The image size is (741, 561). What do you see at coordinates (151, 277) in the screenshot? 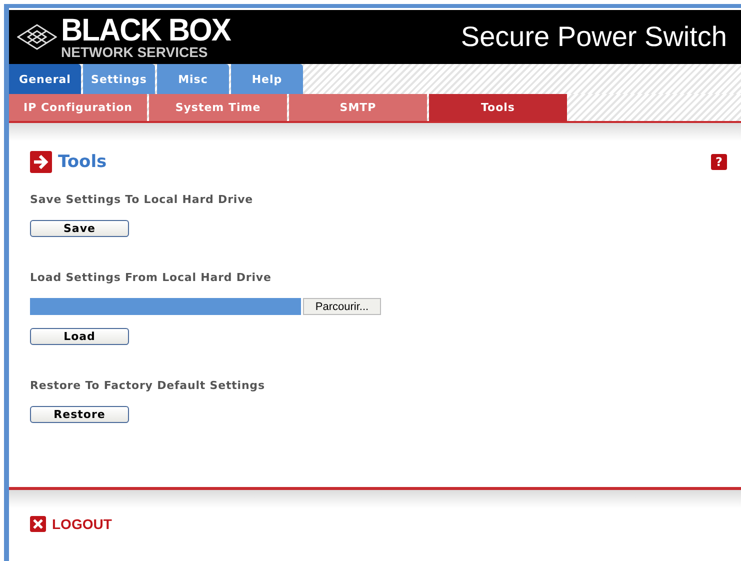
I see `section-label: Load Settings From Local Hard Drive` at bounding box center [151, 277].